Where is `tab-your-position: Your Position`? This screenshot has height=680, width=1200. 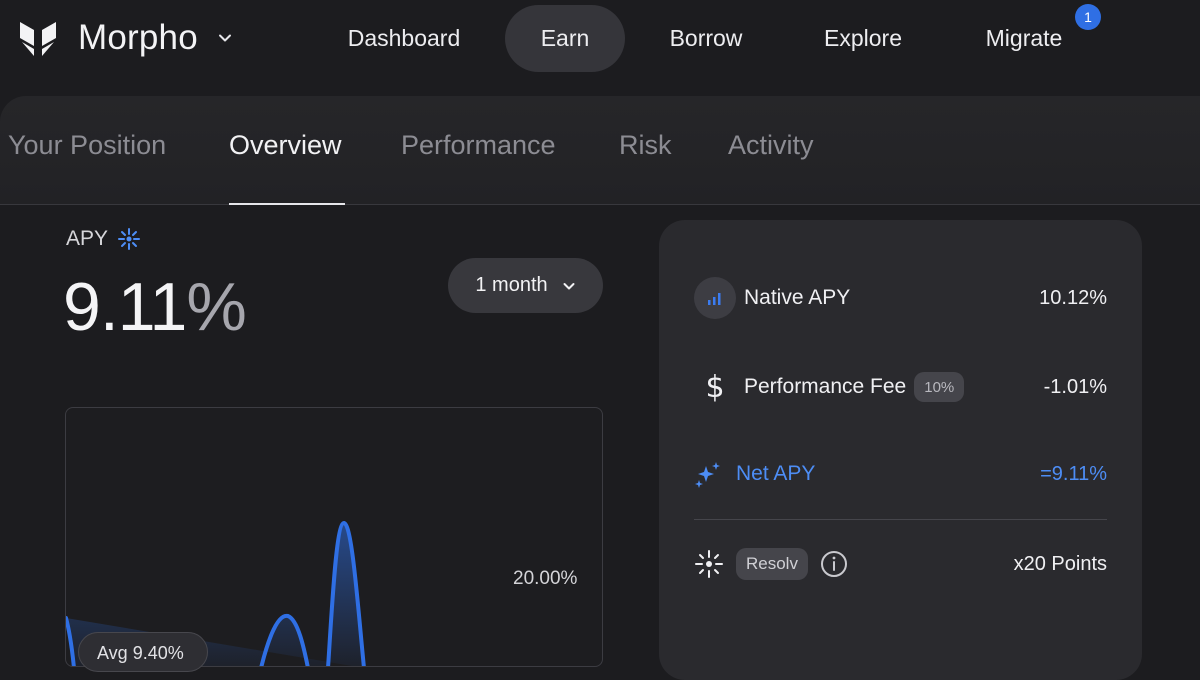 tab-your-position: Your Position is located at coordinates (87, 145).